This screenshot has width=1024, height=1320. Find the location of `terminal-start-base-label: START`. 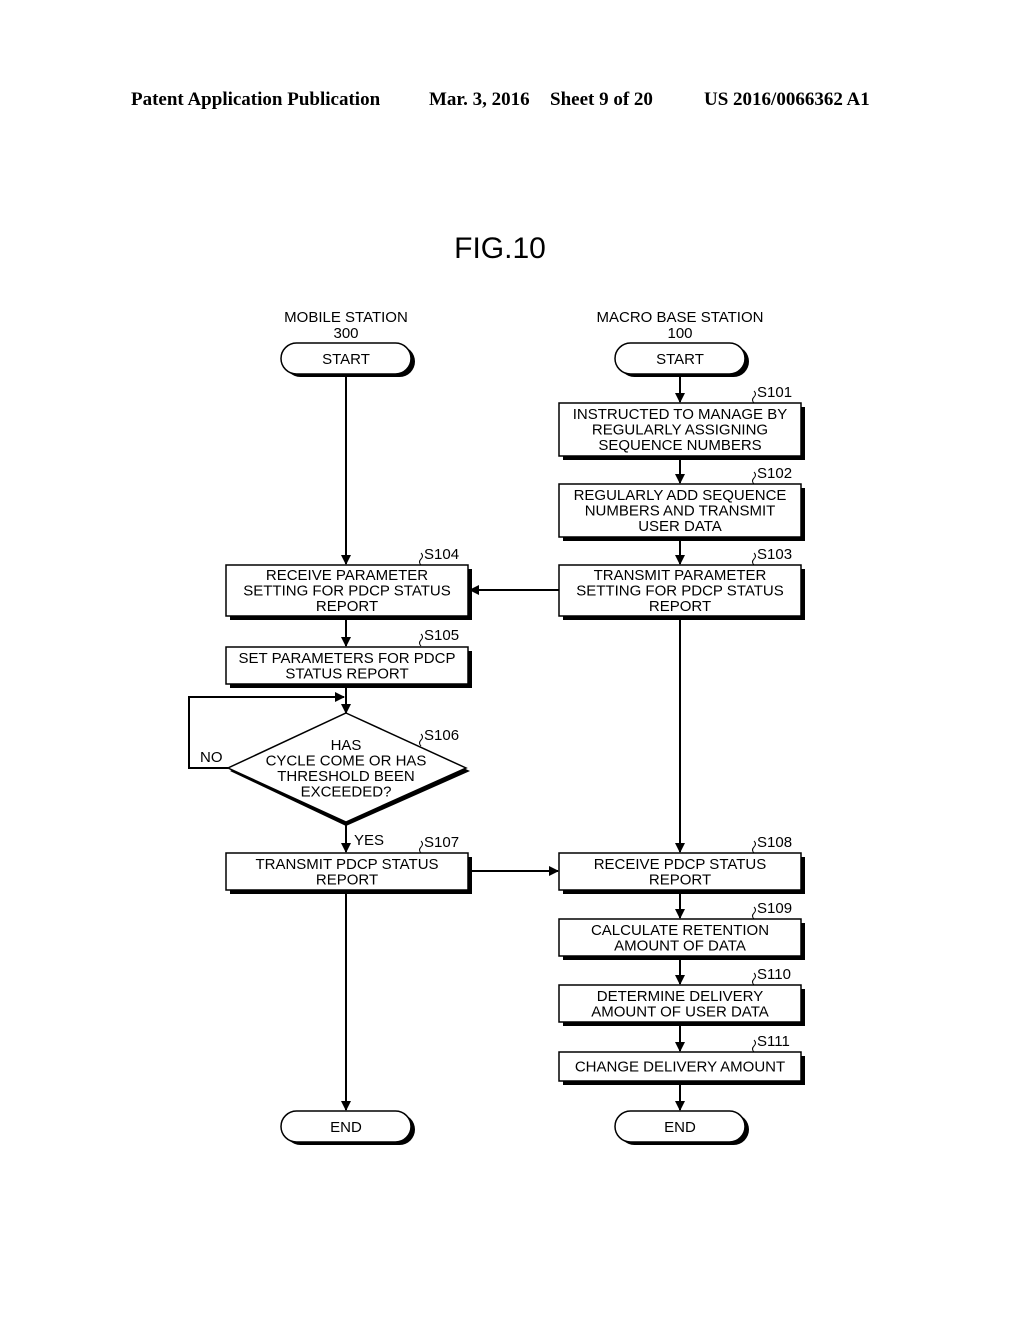

terminal-start-base-label: START is located at coordinates (680, 359).